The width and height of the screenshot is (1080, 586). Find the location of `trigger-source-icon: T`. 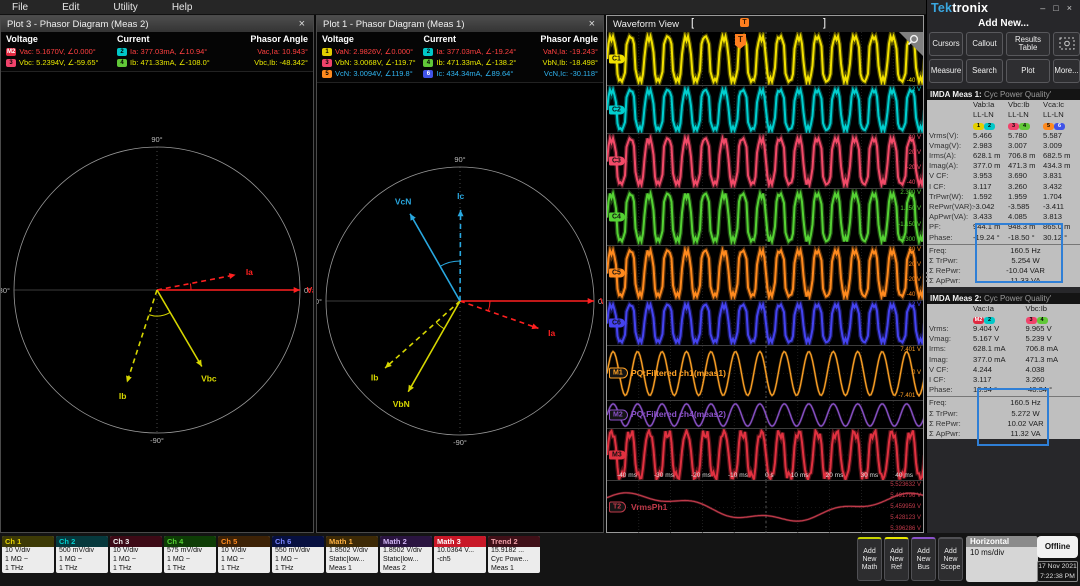

trigger-source-icon: T is located at coordinates (744, 22).